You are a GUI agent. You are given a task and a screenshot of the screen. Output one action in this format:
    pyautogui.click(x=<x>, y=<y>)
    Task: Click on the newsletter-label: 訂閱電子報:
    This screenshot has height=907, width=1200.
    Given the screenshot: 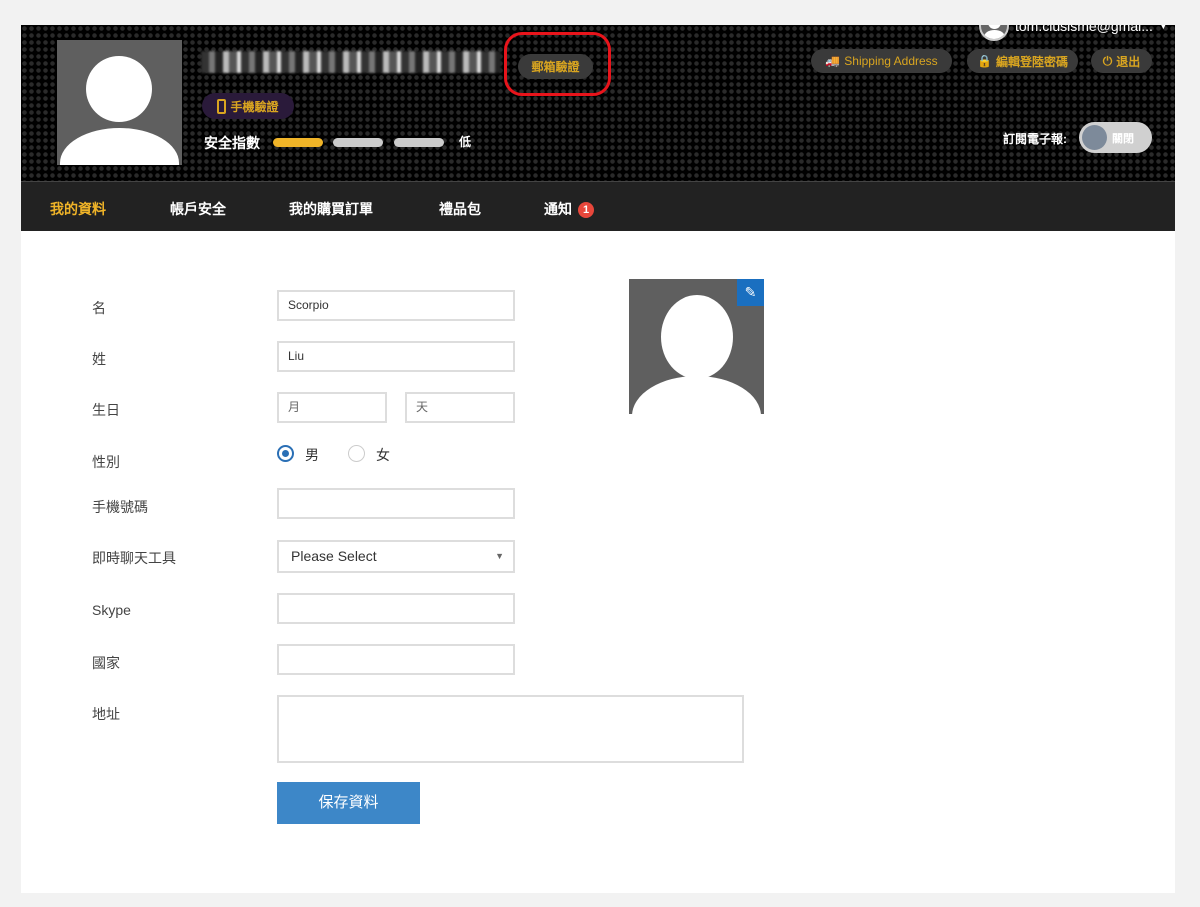 What is the action you would take?
    pyautogui.click(x=1035, y=139)
    